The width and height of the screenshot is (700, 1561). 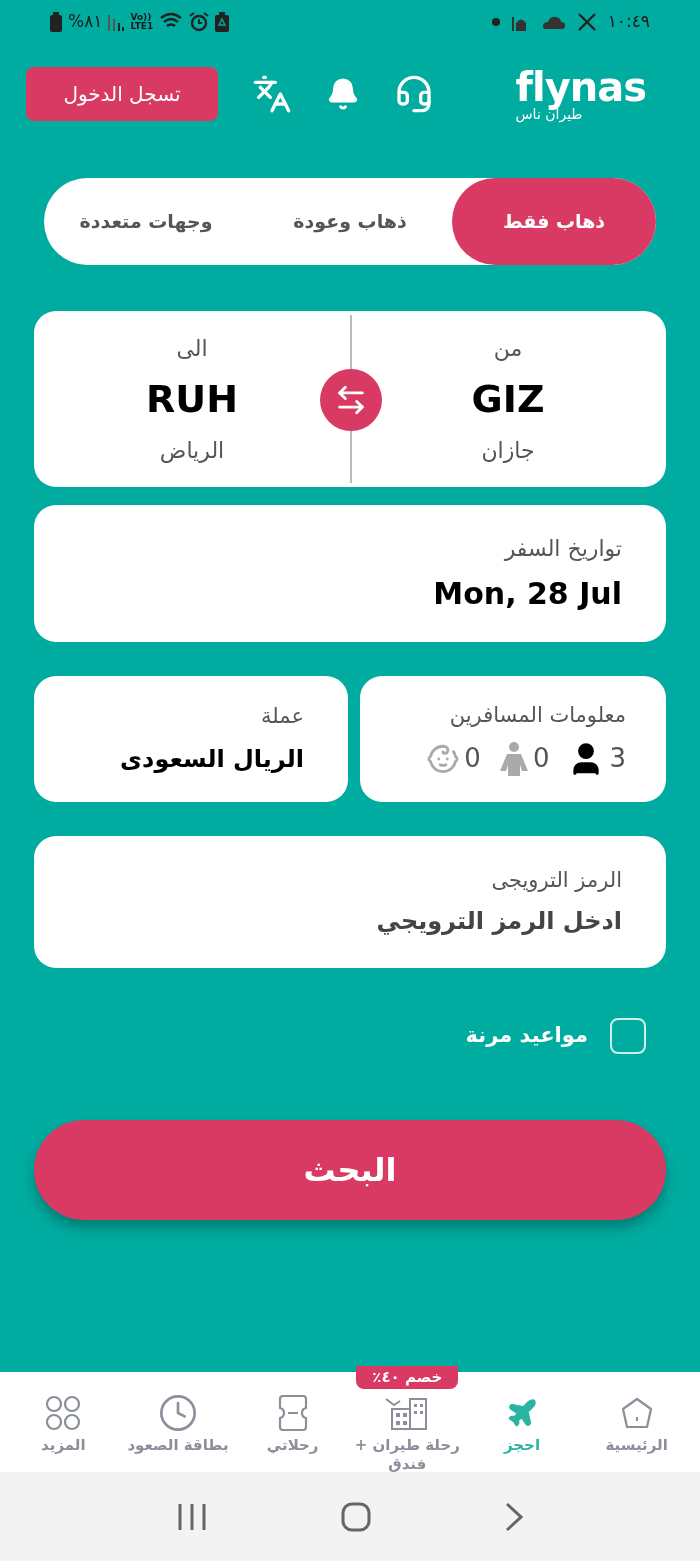 I want to click on search-button: البحث, so click(x=350, y=1170).